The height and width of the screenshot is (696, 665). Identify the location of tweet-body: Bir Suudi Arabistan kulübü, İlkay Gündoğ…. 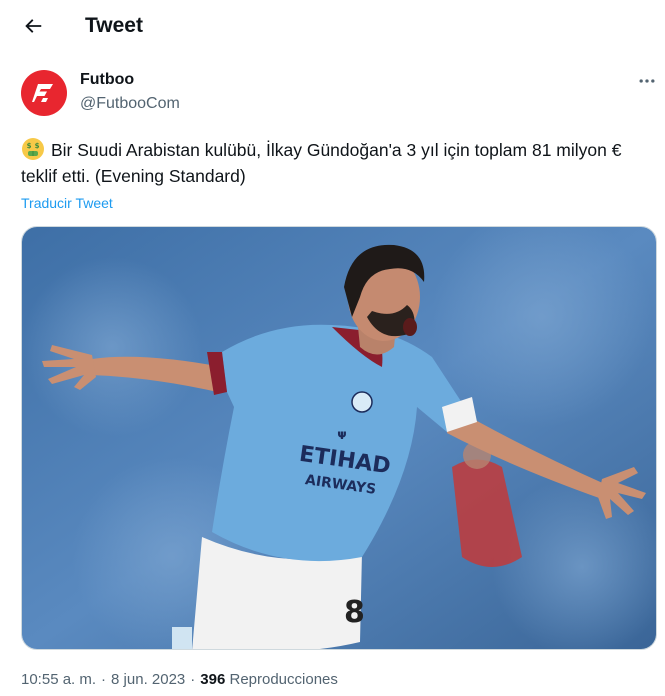
(321, 163).